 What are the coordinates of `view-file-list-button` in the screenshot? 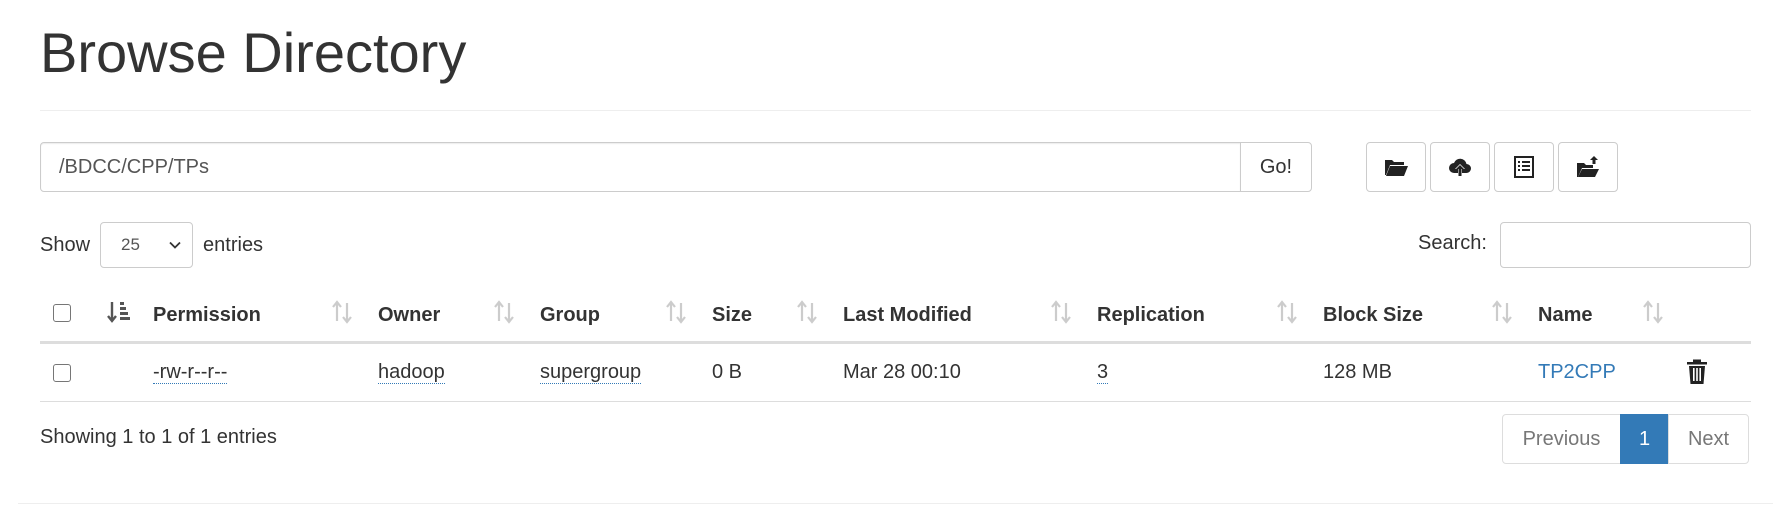 It's located at (1524, 167).